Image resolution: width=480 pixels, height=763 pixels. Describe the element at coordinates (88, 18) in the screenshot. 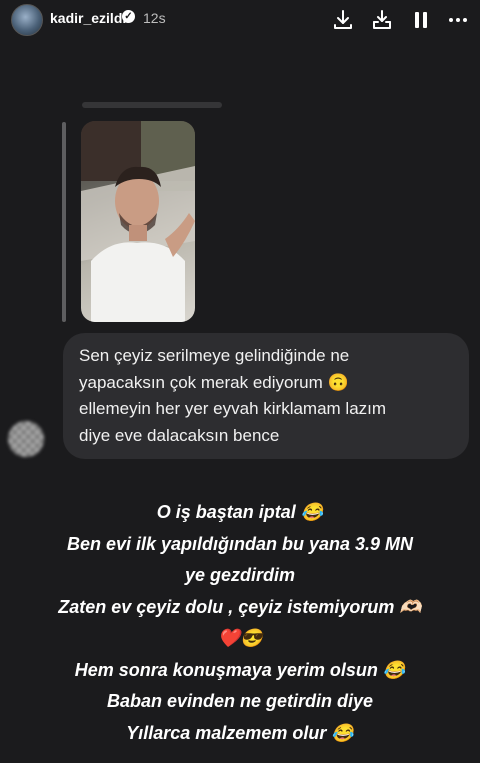

I see `username: kadir_ezildi` at that location.